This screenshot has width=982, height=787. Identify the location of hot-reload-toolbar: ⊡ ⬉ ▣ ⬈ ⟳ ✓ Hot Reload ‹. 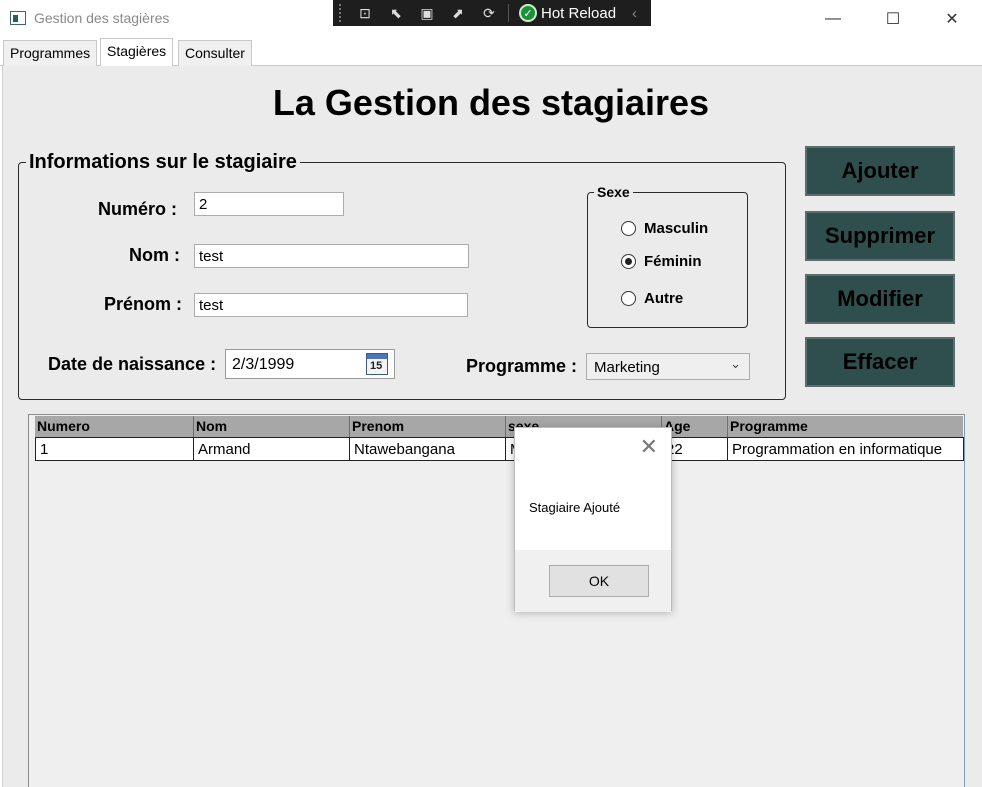
(492, 13).